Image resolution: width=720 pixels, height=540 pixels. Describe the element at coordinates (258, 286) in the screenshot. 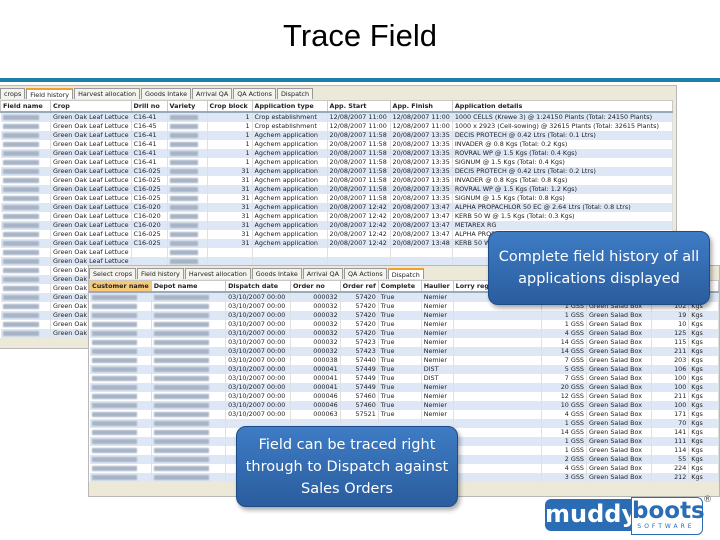

I see `column-header: Dispatch date` at that location.